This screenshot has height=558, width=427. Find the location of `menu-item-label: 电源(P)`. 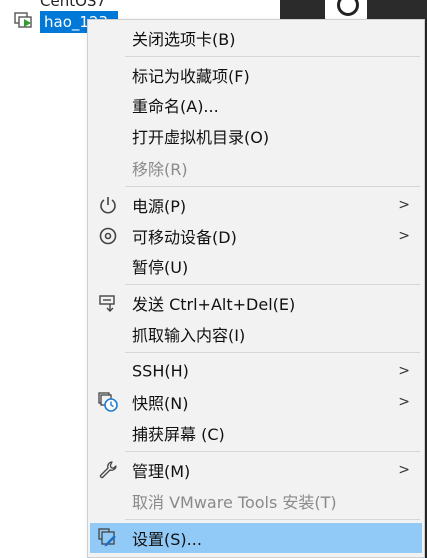

menu-item-label: 电源(P) is located at coordinates (159, 206).